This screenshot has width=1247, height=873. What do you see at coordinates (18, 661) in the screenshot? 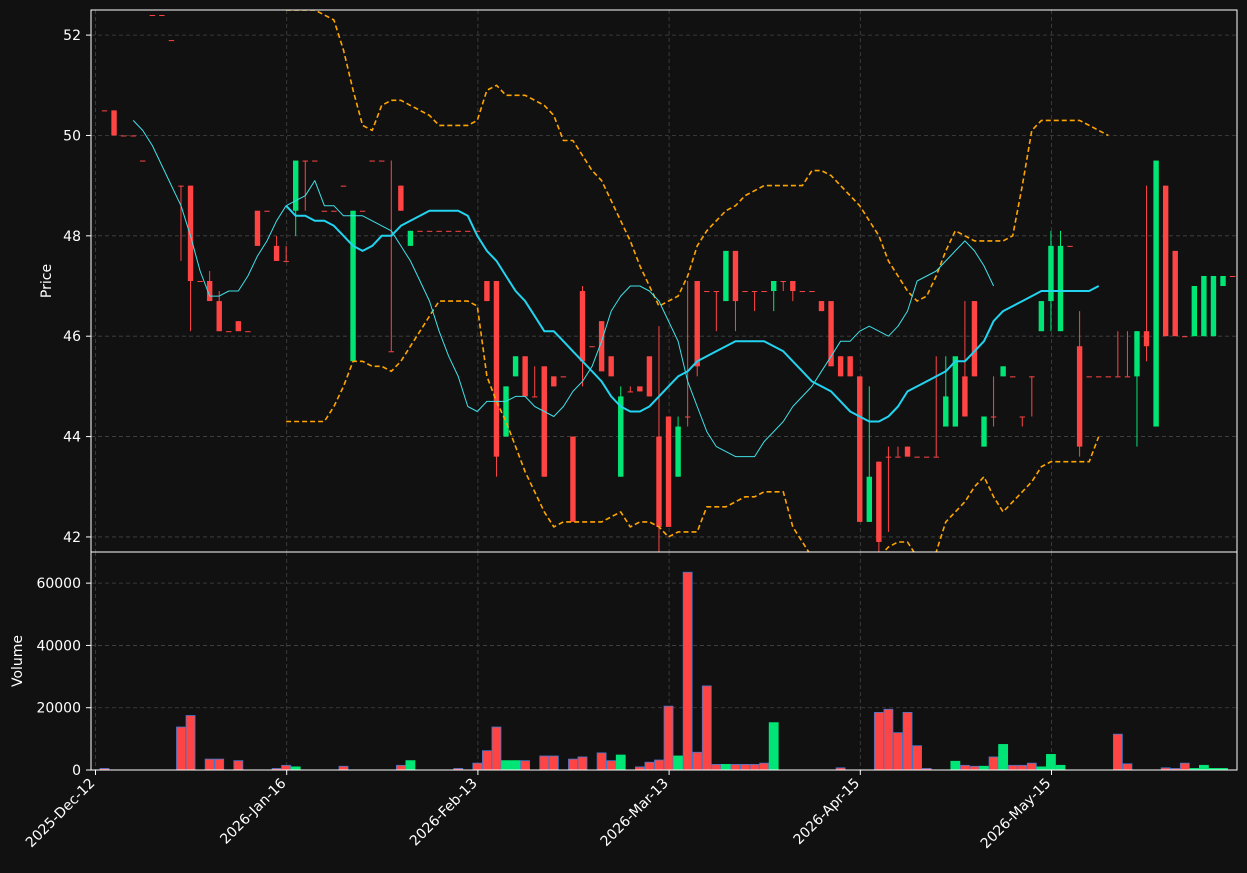
I see `volume-axis-label: Volume` at bounding box center [18, 661].